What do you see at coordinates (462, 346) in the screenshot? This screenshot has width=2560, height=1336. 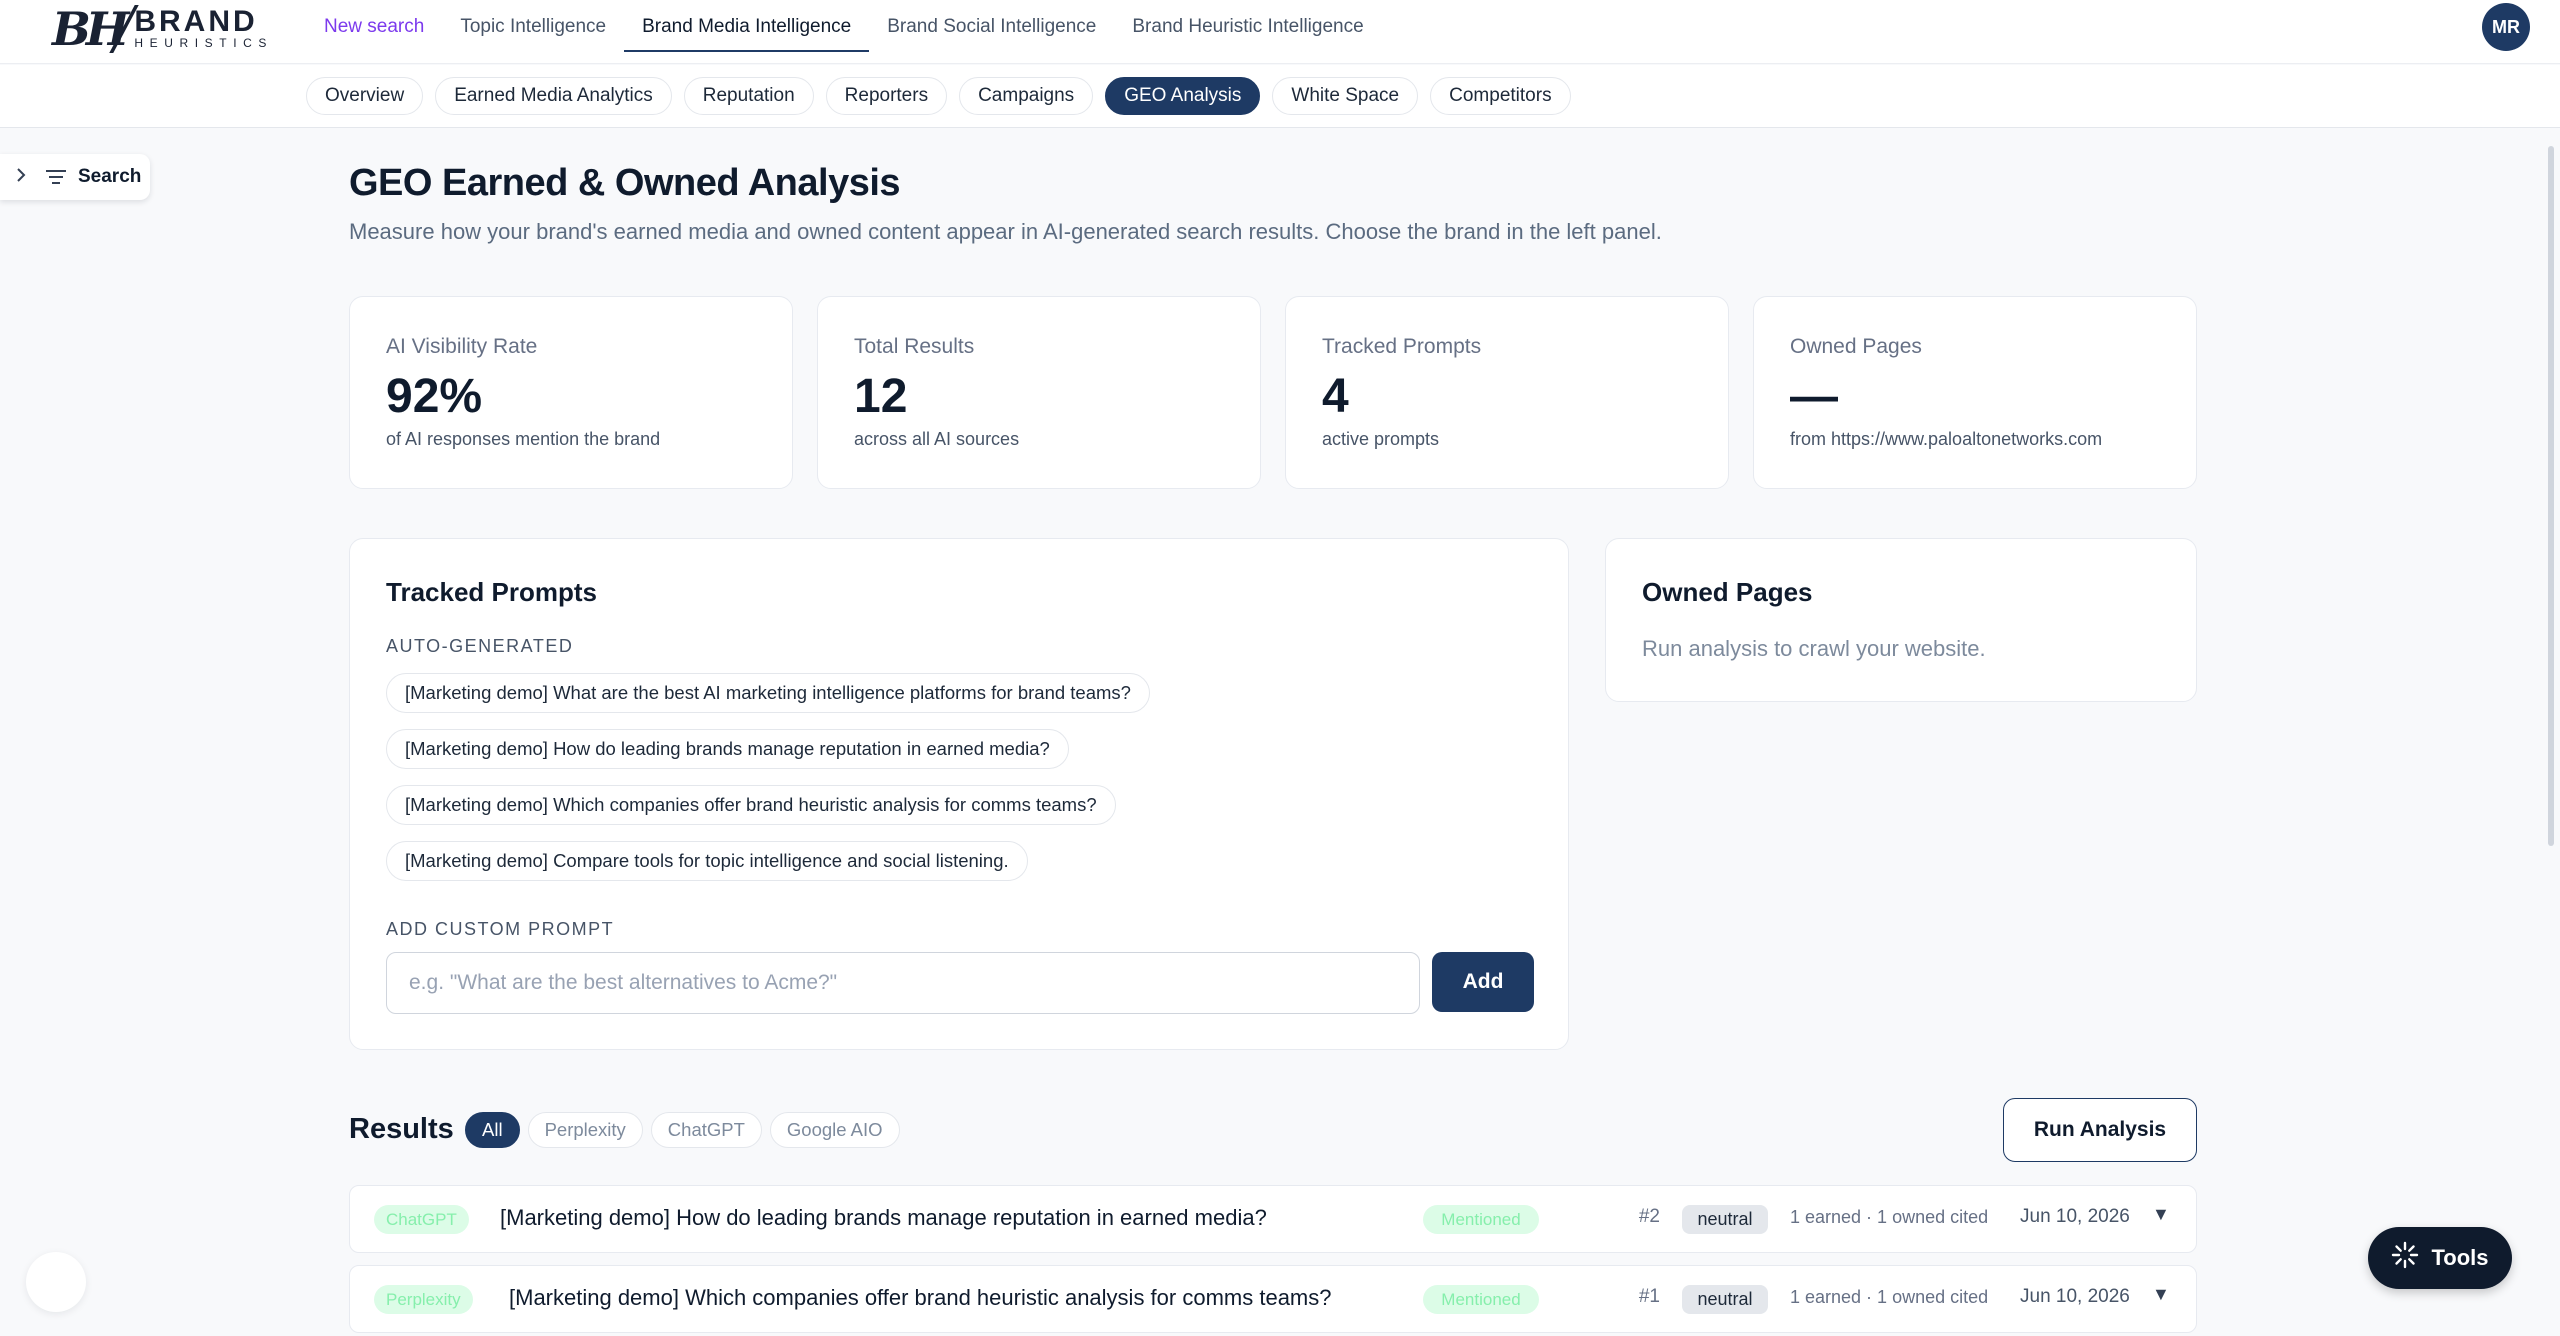 I see `stat-label: AI Visibility Rate` at bounding box center [462, 346].